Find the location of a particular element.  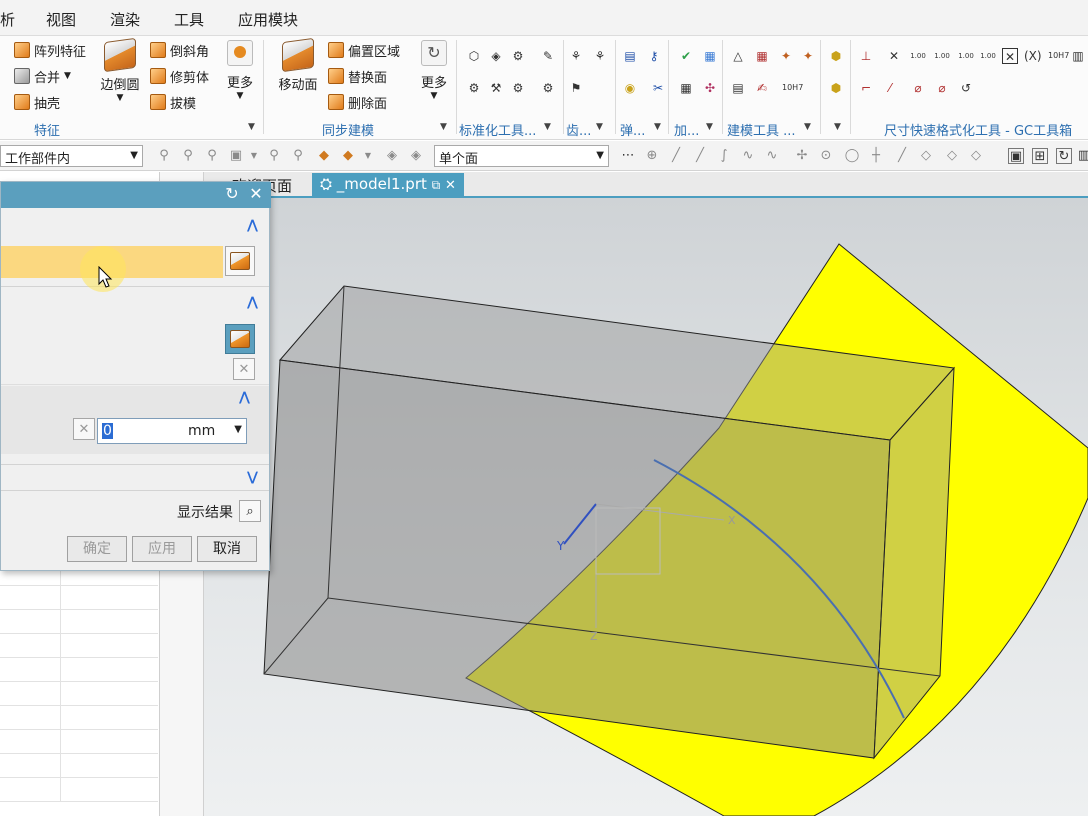

undock-icon: ⧉ is located at coordinates (436, 185).